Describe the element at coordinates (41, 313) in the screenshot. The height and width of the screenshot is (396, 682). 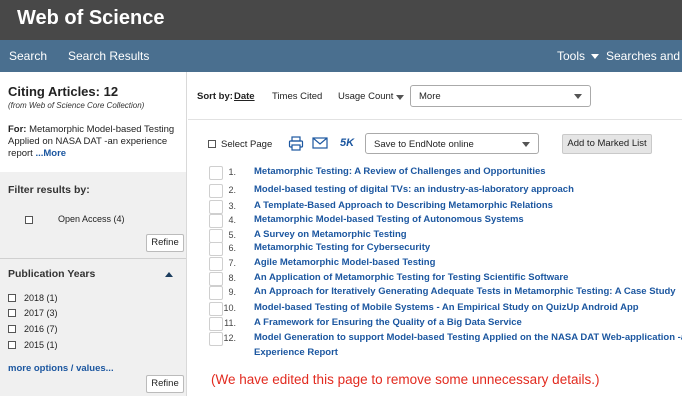
I see `year-label: 2017 (3)` at that location.